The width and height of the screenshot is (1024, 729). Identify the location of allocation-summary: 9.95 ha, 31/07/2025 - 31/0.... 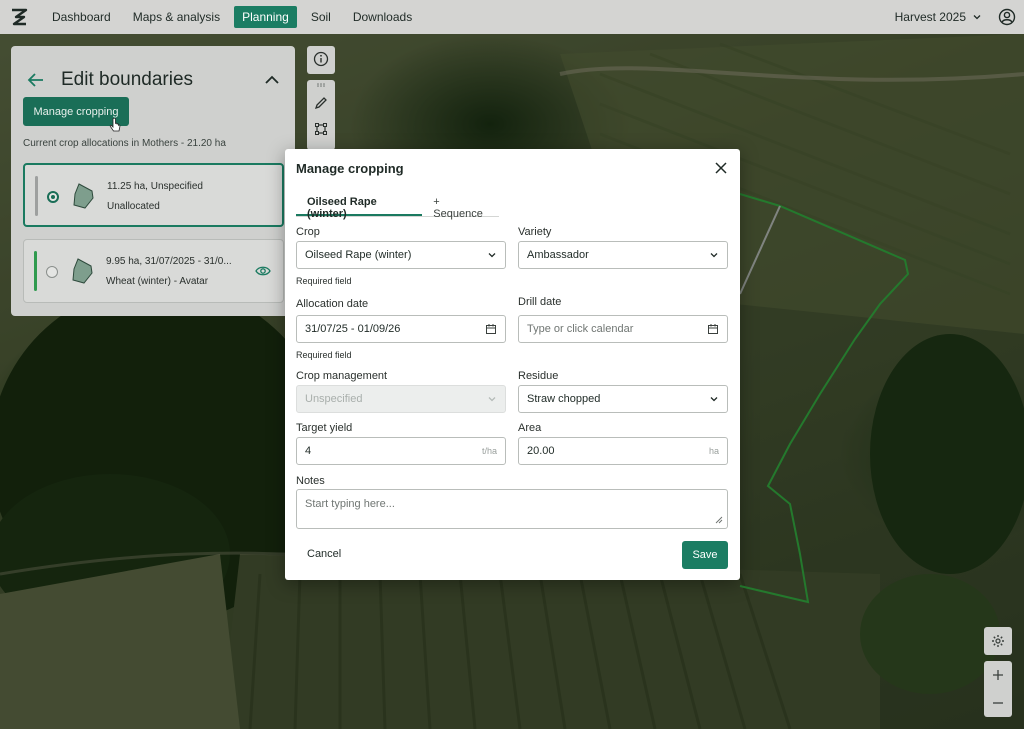
(169, 261).